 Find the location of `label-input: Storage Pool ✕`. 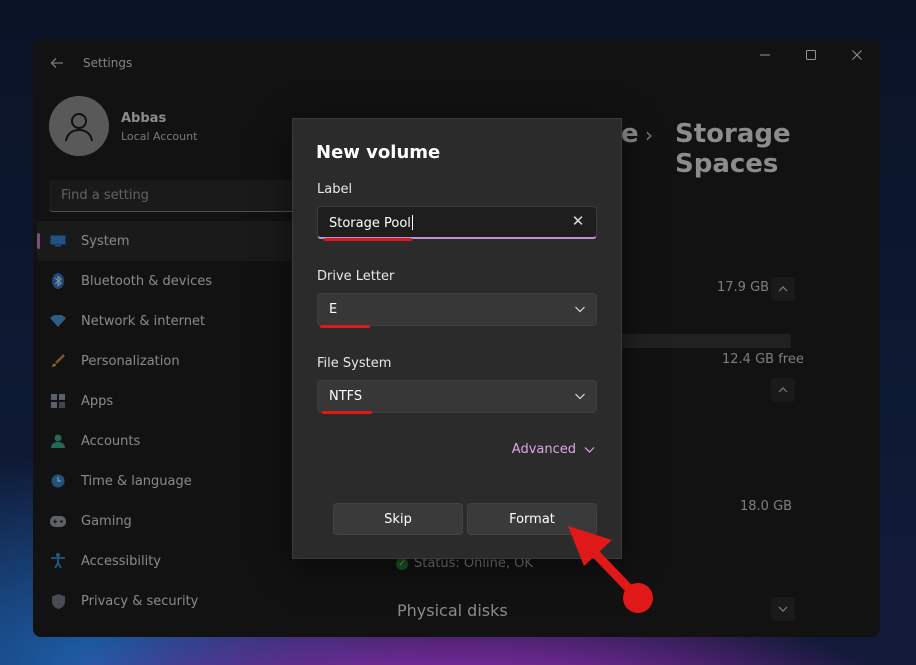

label-input: Storage Pool ✕ is located at coordinates (457, 222).